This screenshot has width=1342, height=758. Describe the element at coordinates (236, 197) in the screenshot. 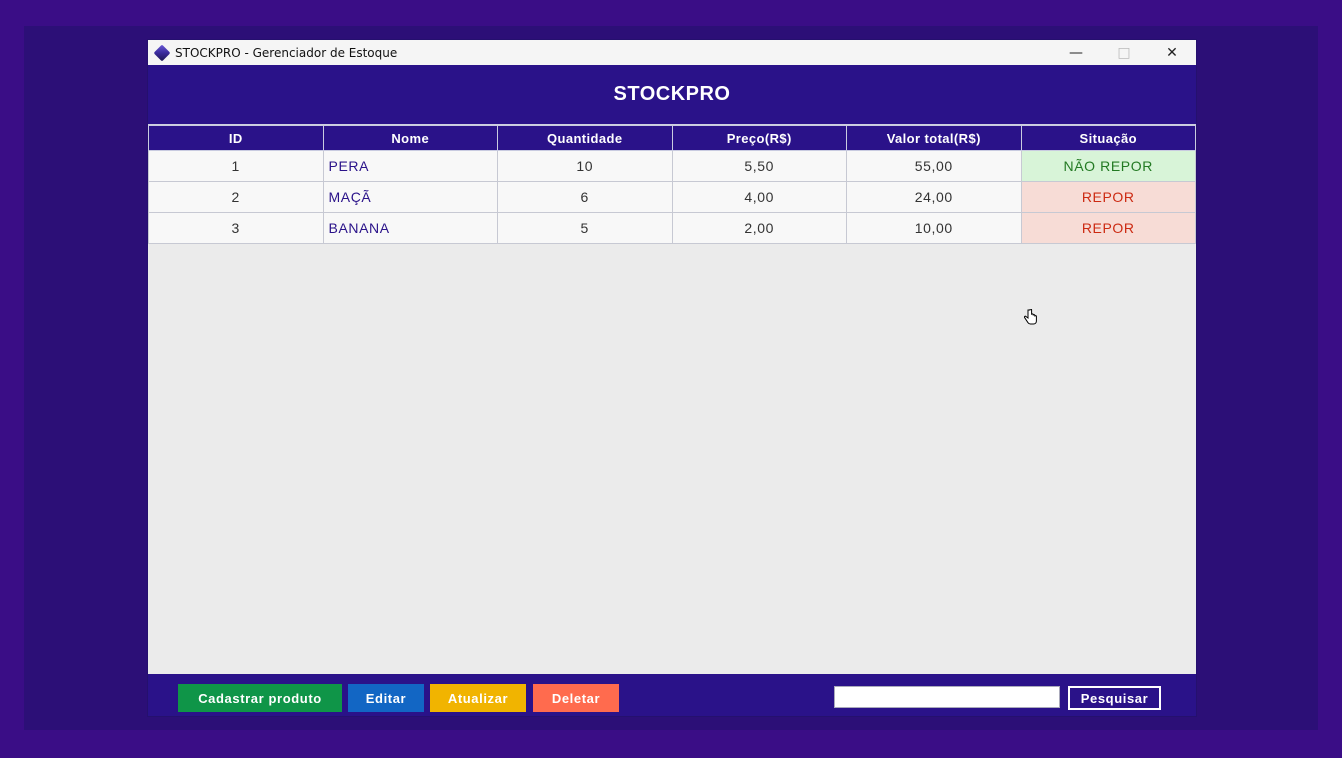

I see `cell-id: 2` at that location.